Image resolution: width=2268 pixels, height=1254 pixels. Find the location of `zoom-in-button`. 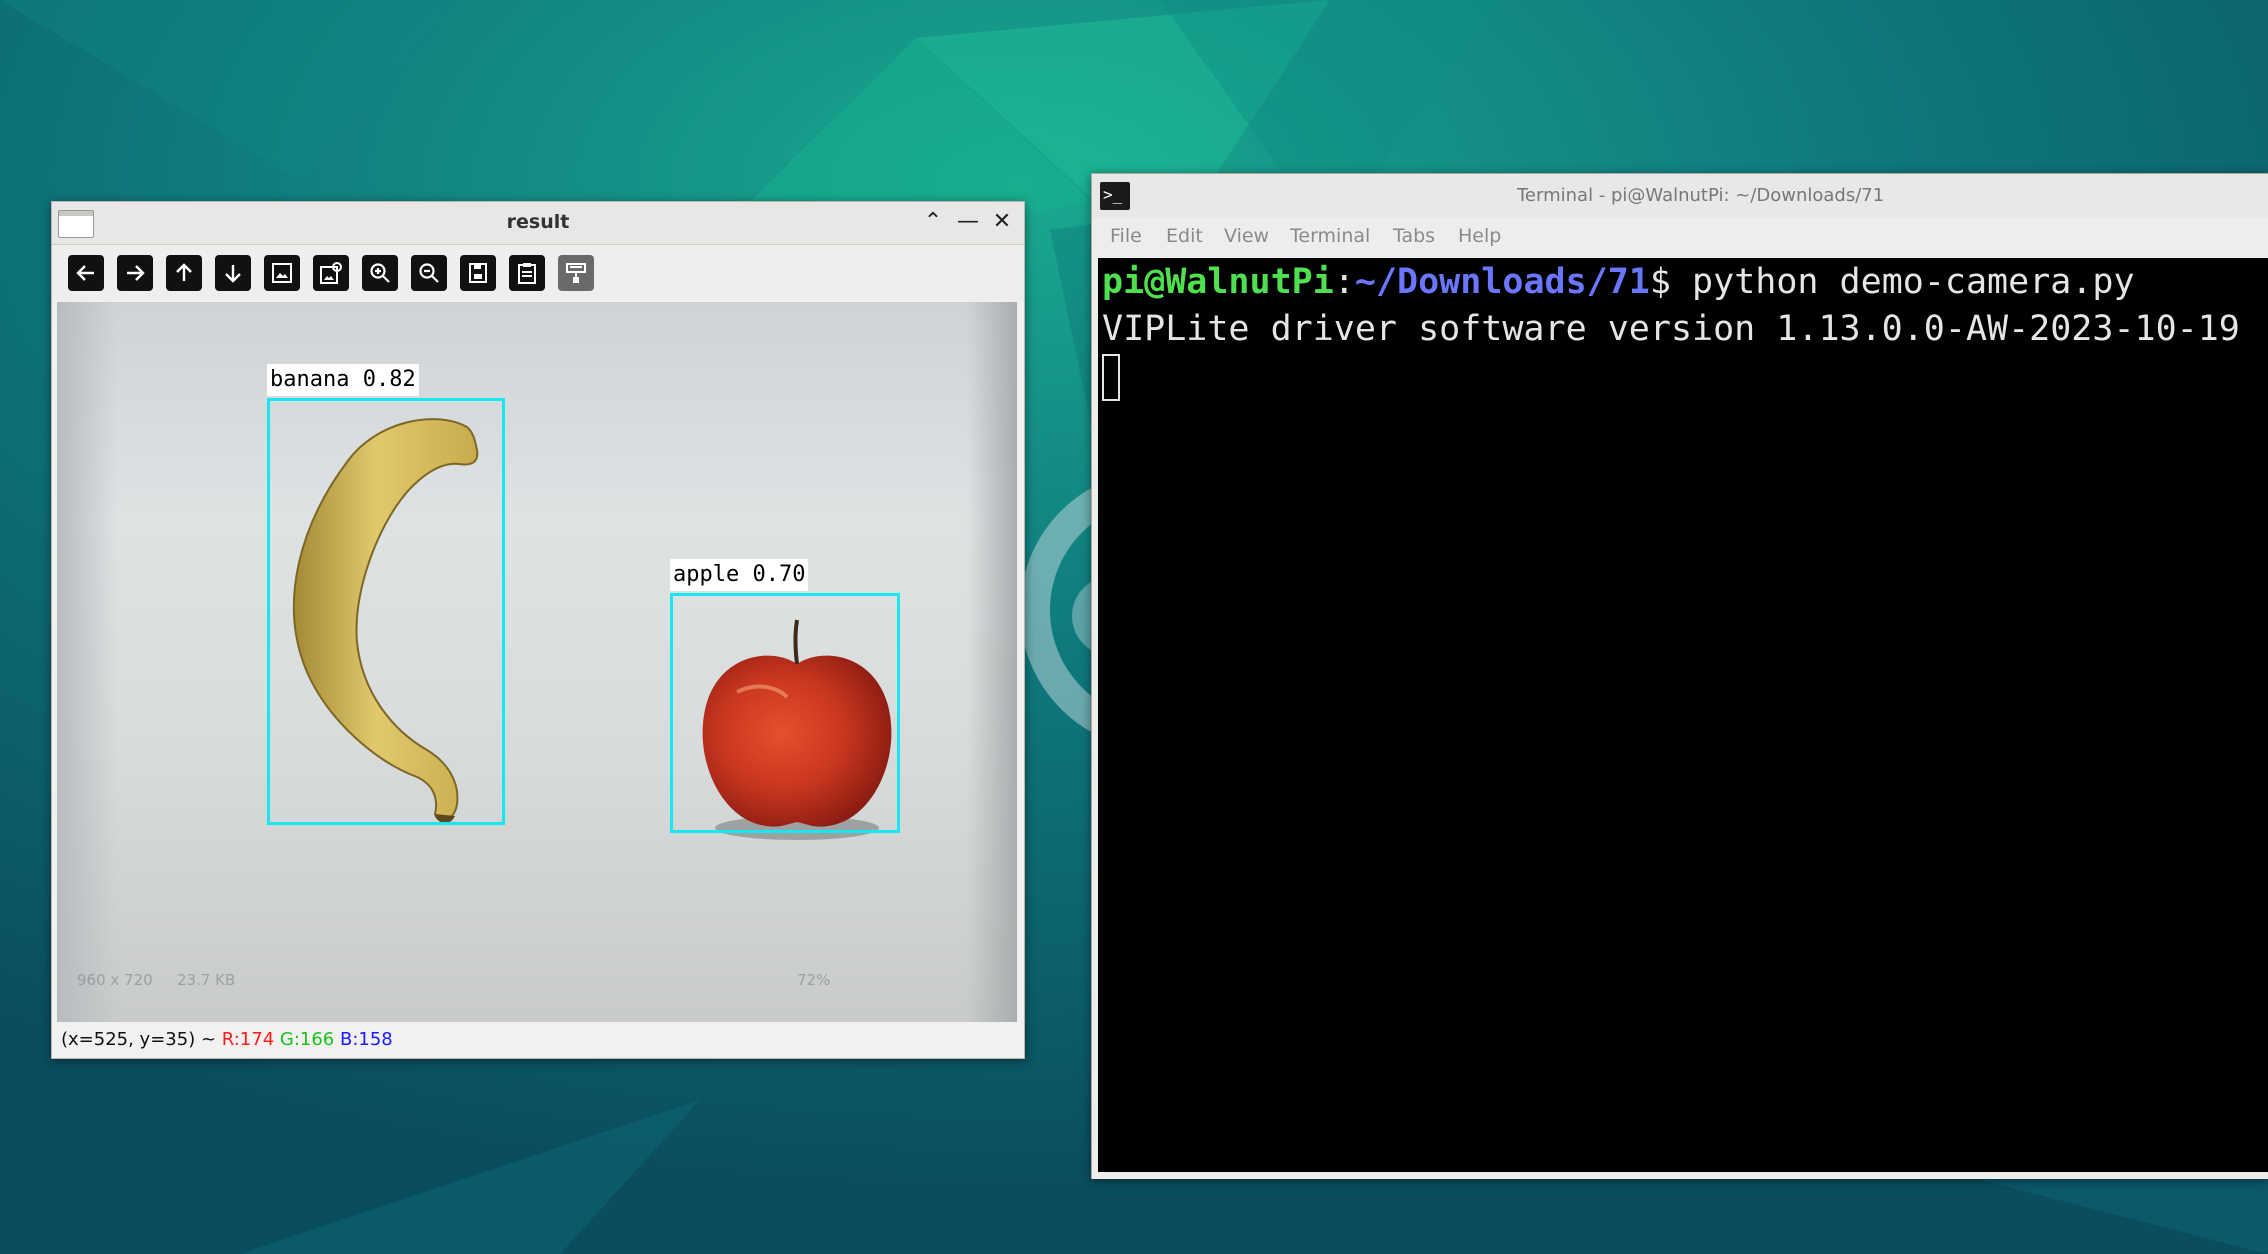

zoom-in-button is located at coordinates (380, 273).